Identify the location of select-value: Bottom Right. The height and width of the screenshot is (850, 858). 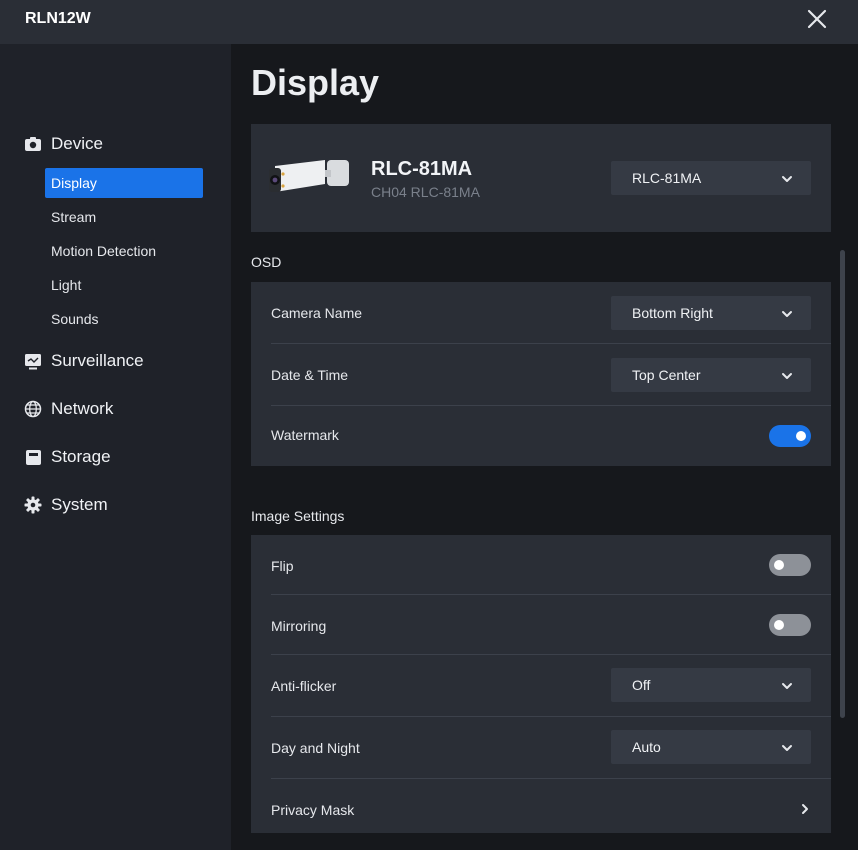
(672, 313).